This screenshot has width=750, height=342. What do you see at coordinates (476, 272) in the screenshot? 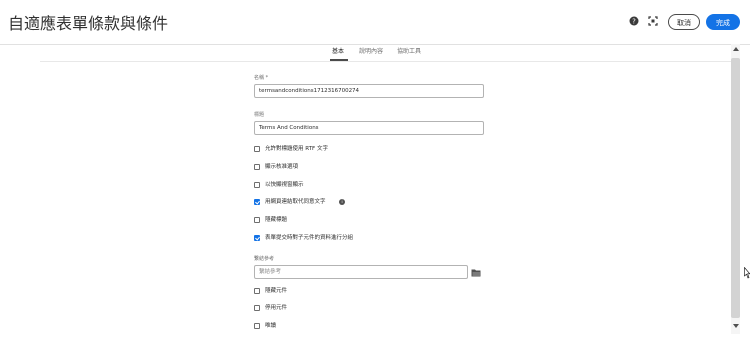
I see `folder-browse-icon` at bounding box center [476, 272].